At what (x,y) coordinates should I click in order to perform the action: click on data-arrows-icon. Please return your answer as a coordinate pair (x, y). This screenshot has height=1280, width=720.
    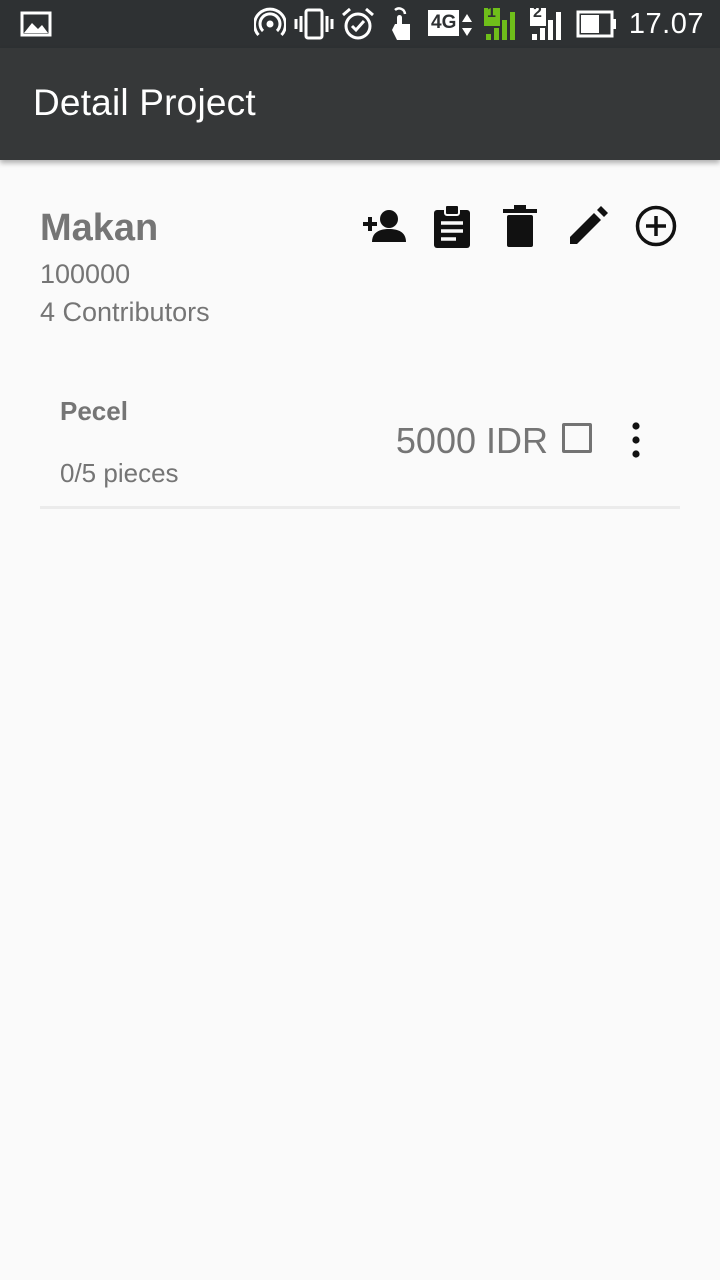
    Looking at the image, I should click on (467, 25).